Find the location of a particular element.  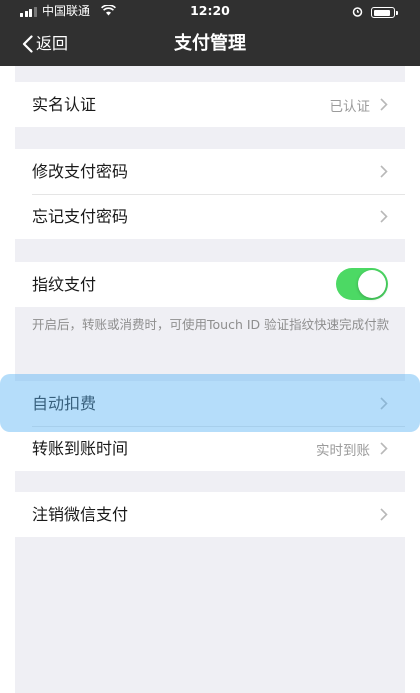

change-password-row: 修改支付密码 is located at coordinates (210, 171).